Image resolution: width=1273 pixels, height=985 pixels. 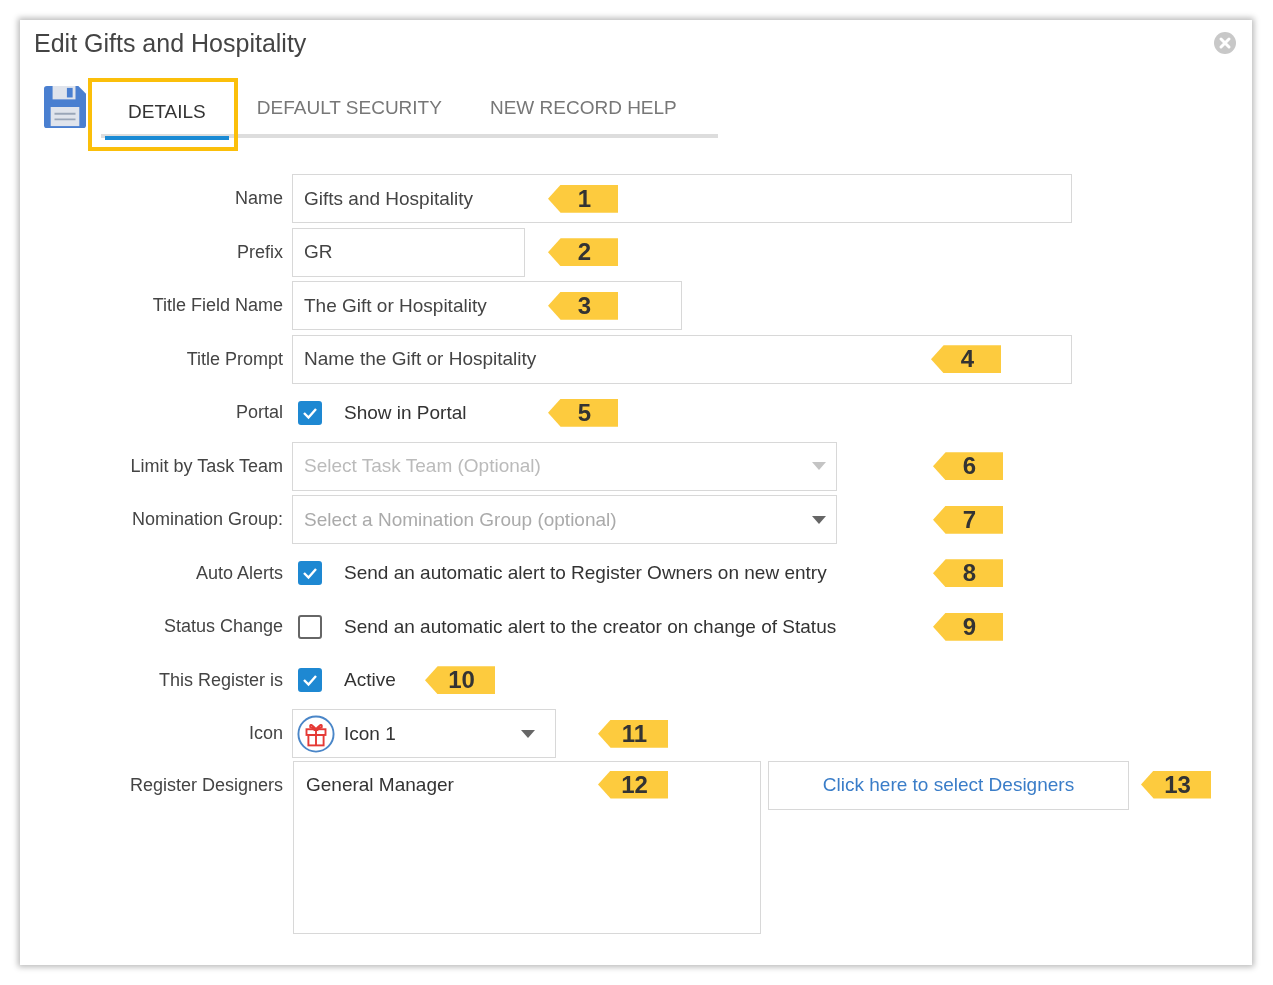 What do you see at coordinates (349, 108) in the screenshot?
I see `tab: DEFAULT SECURITY` at bounding box center [349, 108].